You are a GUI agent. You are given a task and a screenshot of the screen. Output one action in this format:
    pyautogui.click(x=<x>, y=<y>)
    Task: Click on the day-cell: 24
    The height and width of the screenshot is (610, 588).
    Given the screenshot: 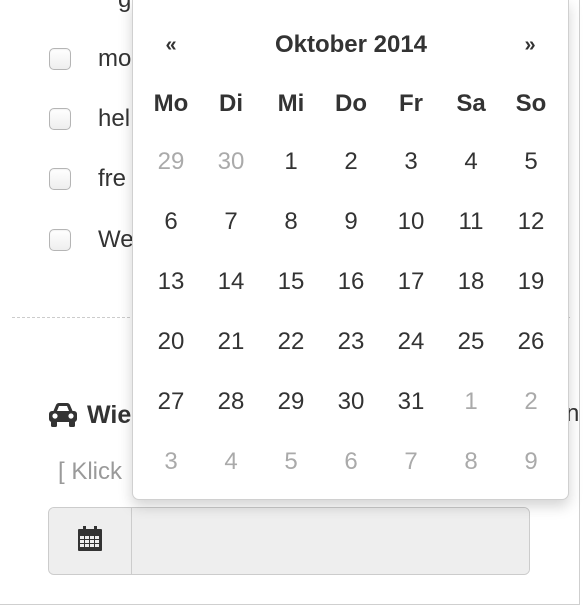 What is the action you would take?
    pyautogui.click(x=411, y=342)
    